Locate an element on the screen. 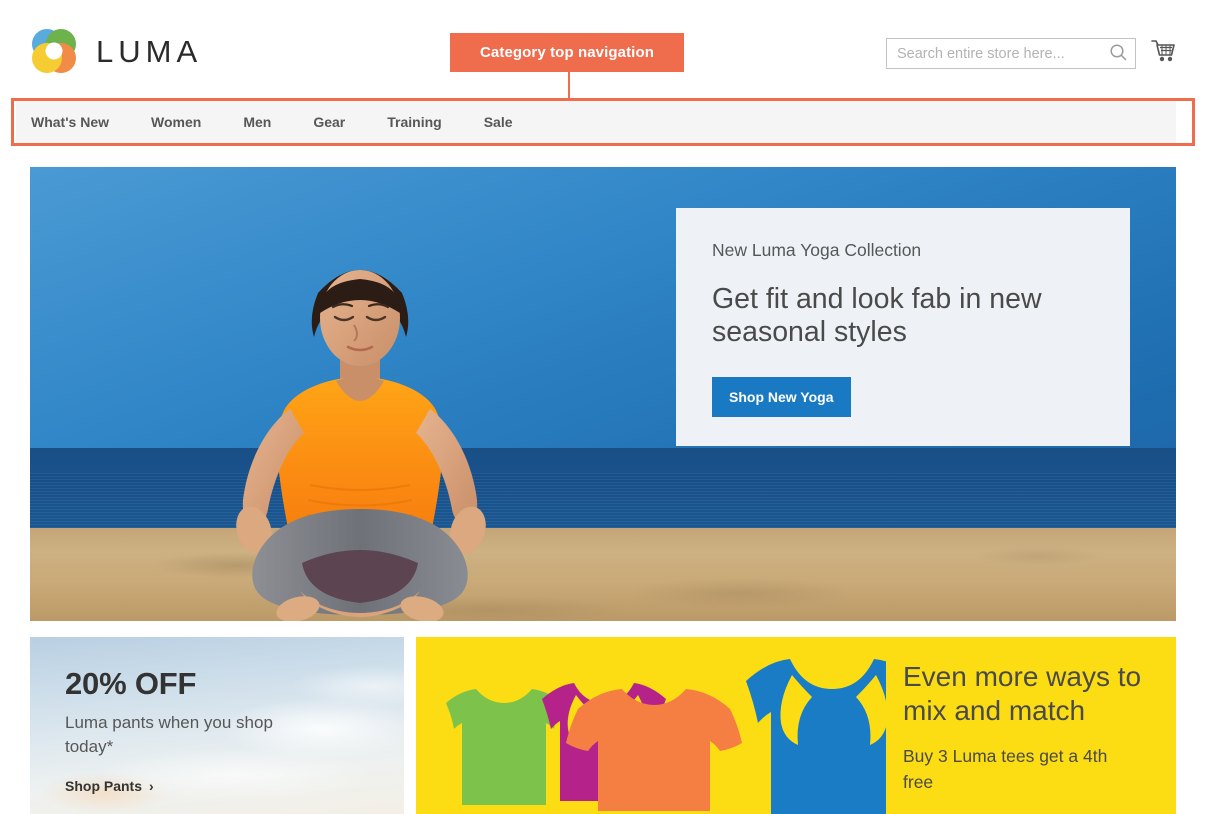  nav-item-sale: Sale is located at coordinates (498, 122).